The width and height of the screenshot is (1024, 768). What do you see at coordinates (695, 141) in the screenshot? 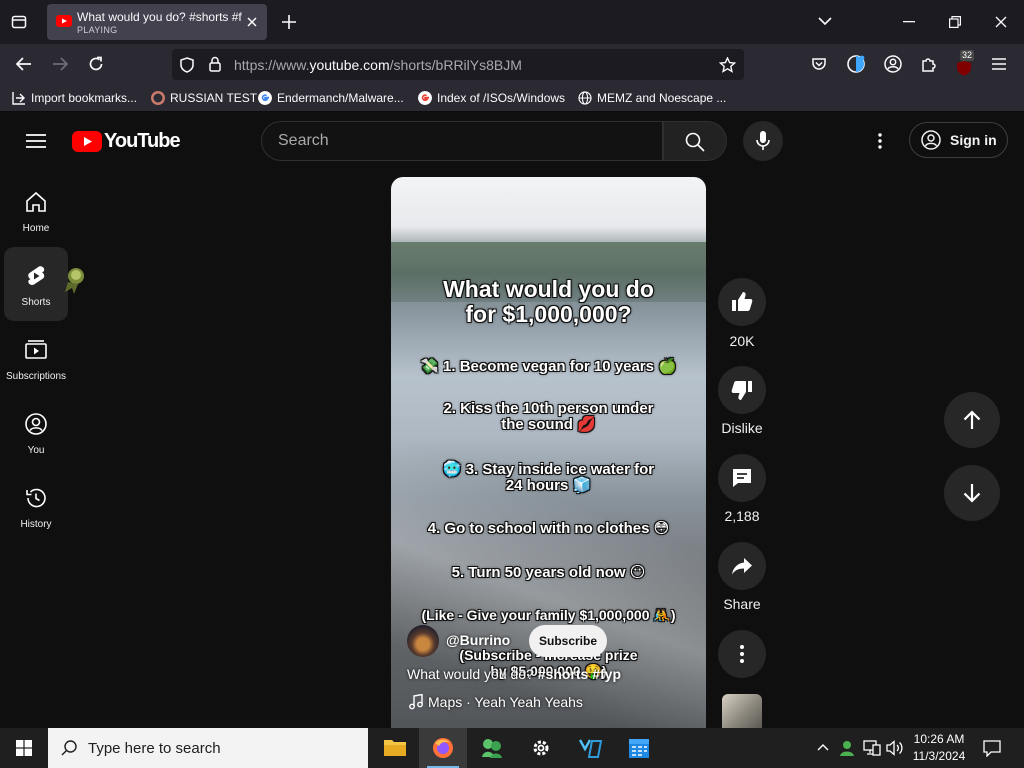
I see `search-button` at bounding box center [695, 141].